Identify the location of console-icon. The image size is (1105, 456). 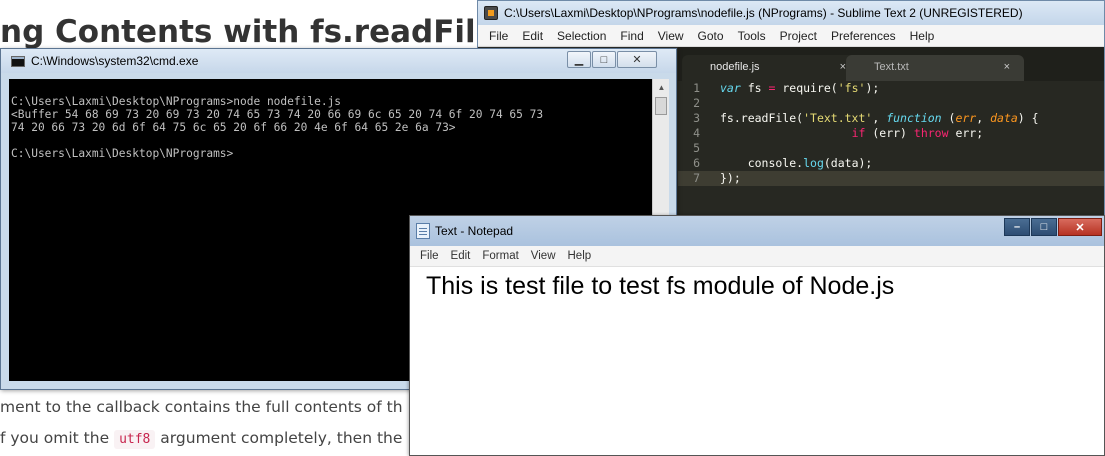
(18, 61).